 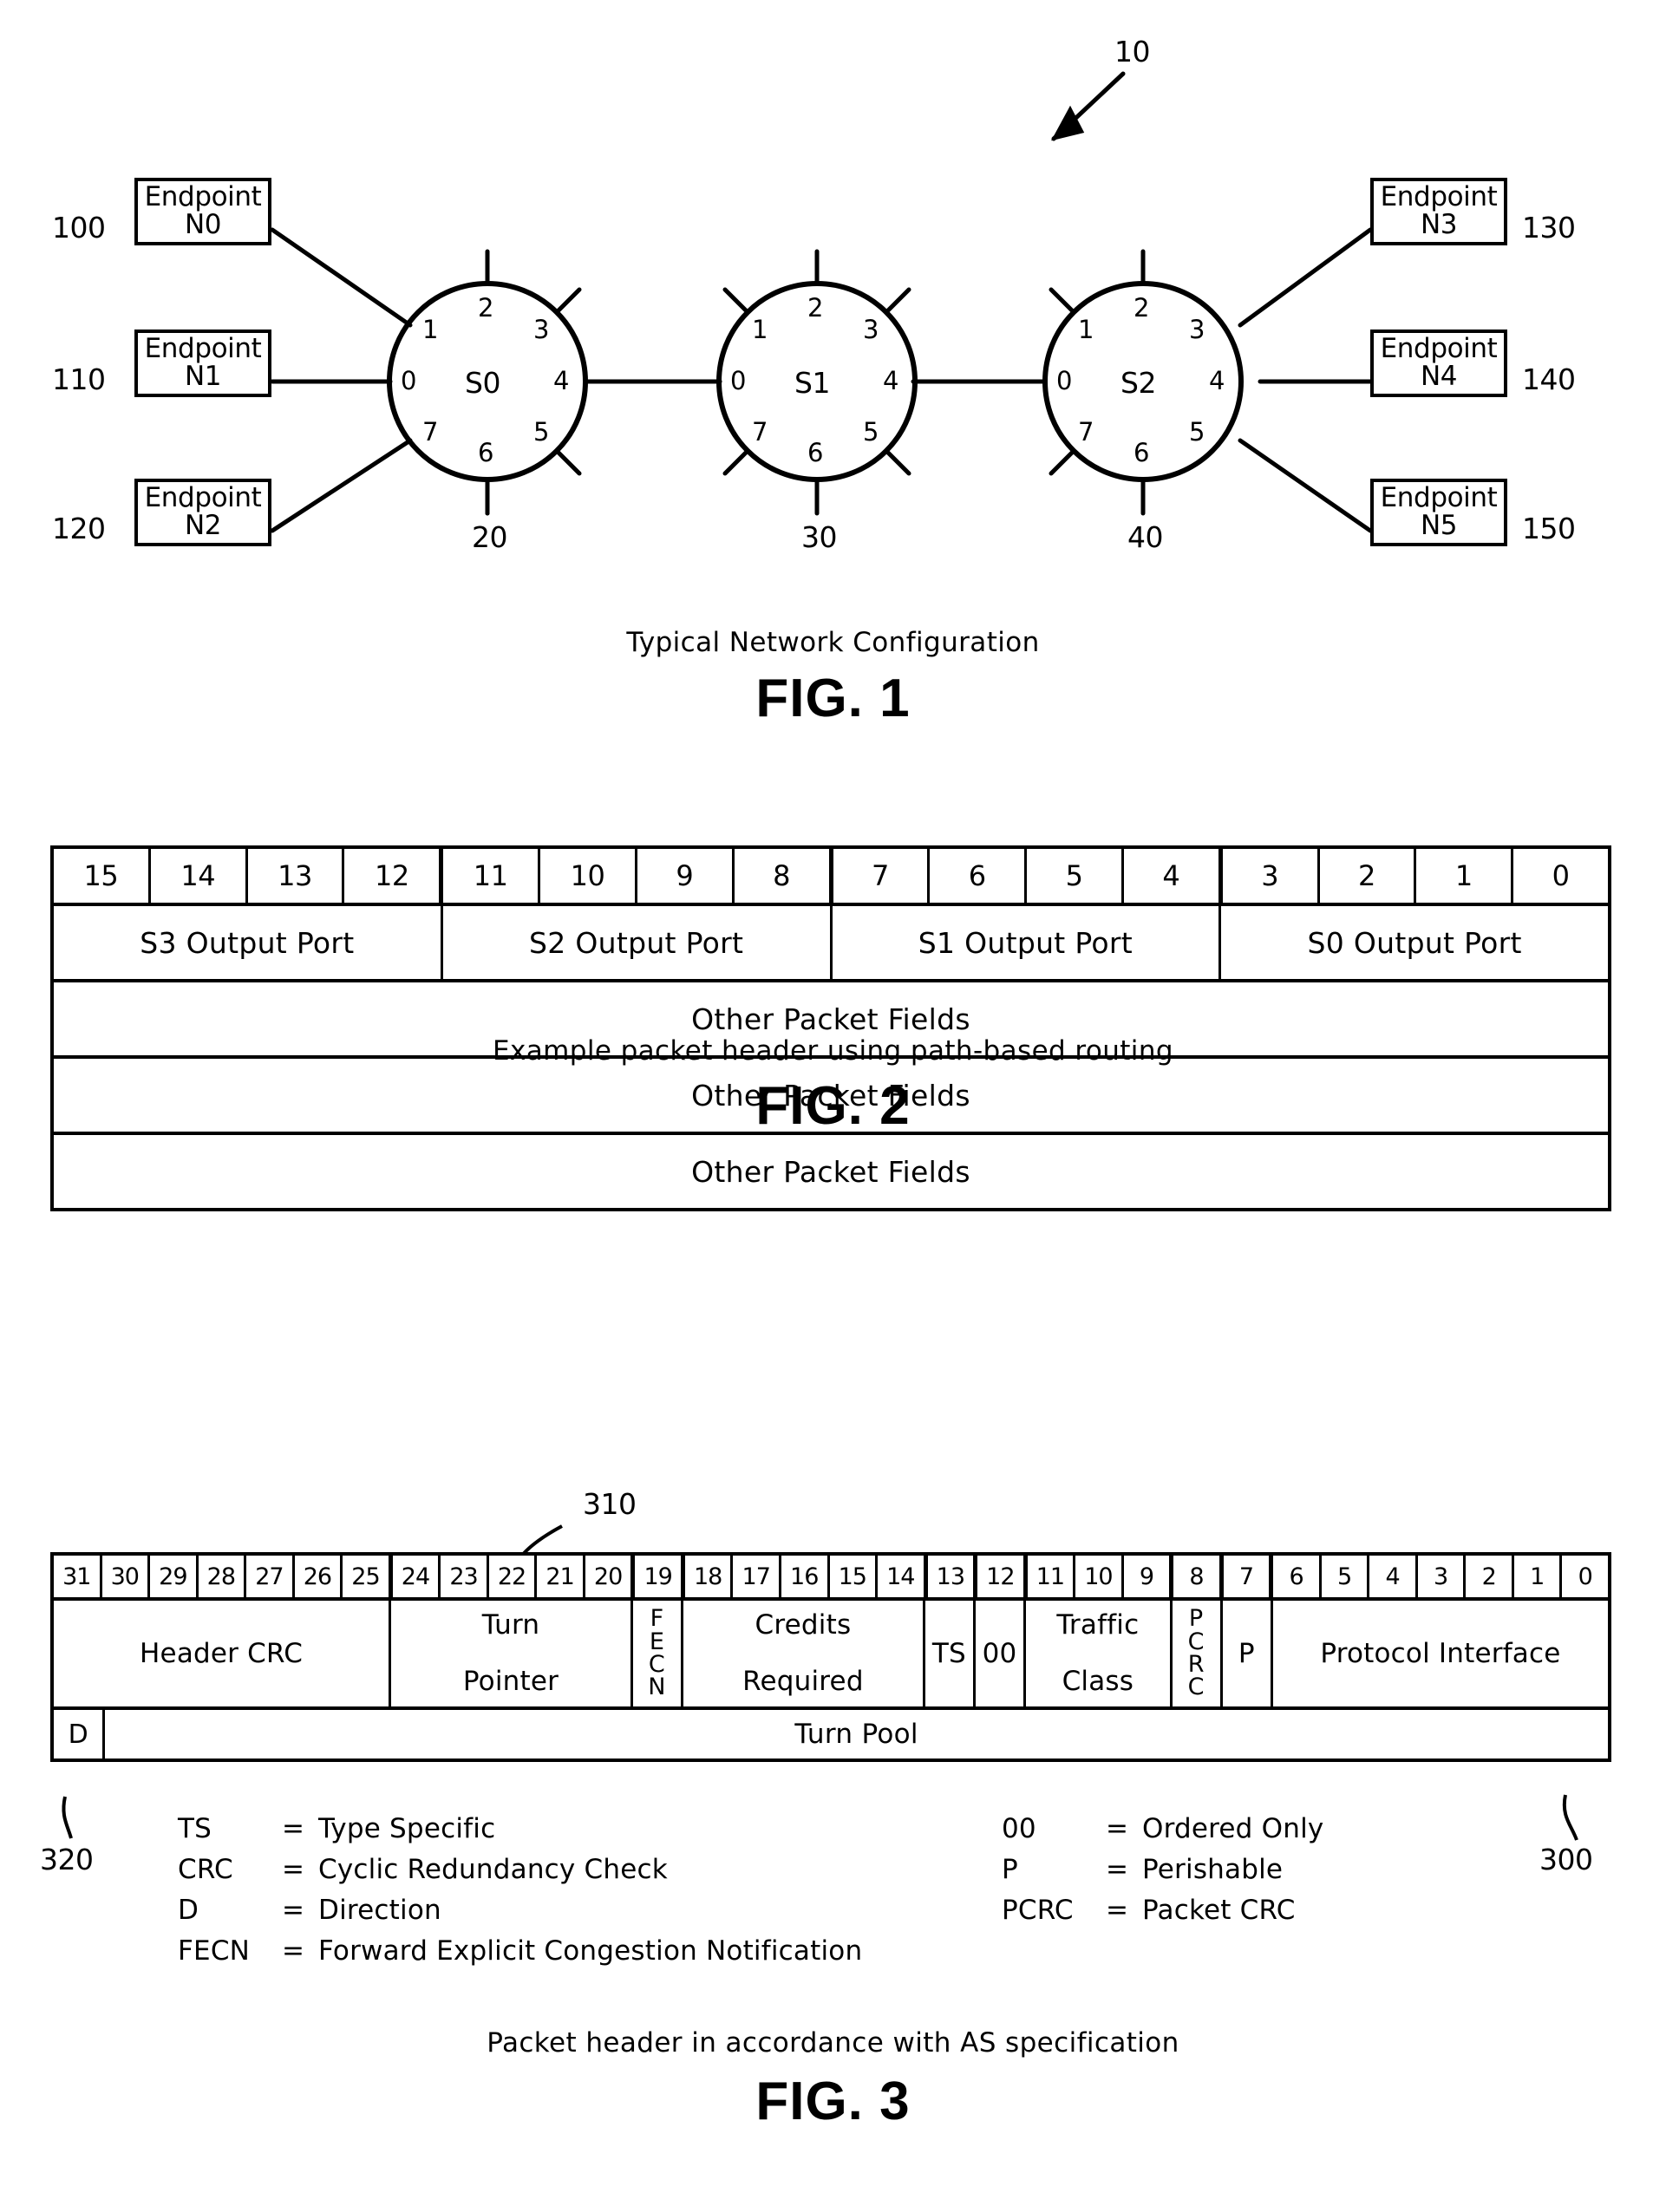 What do you see at coordinates (1010, 1869) in the screenshot?
I see `legend-abbr-p: P` at bounding box center [1010, 1869].